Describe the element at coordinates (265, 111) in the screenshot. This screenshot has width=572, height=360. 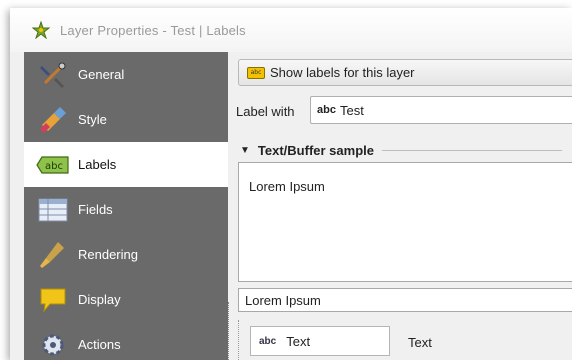
I see `label-with-caption: Label with` at that location.